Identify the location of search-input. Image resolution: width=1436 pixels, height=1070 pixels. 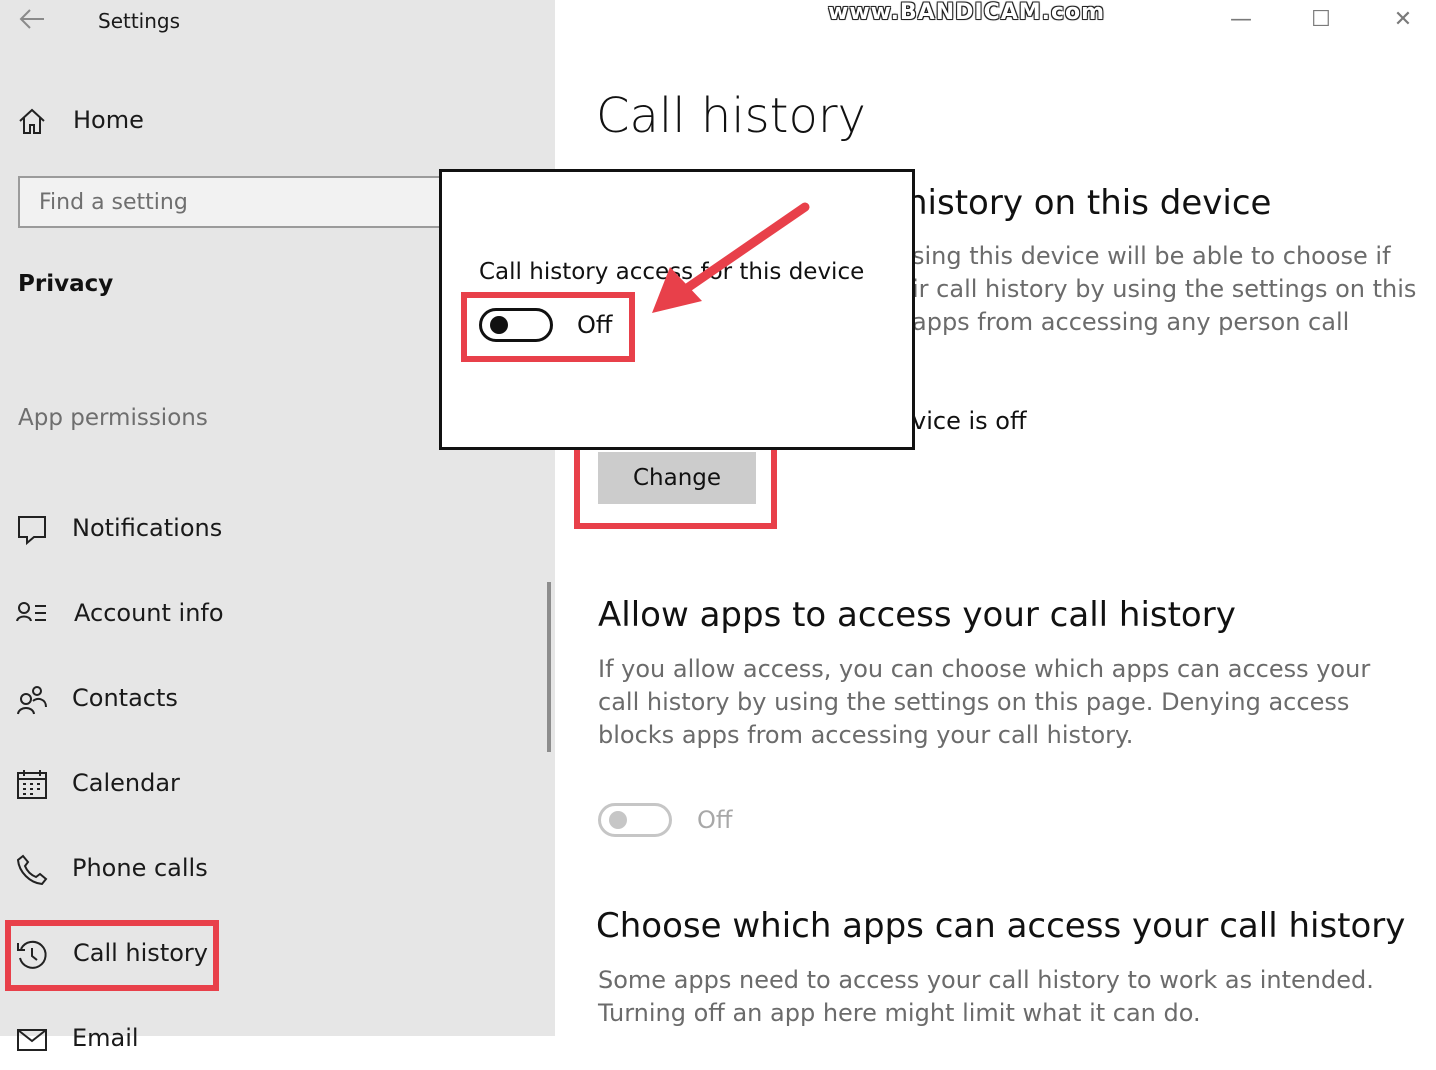
(238, 202).